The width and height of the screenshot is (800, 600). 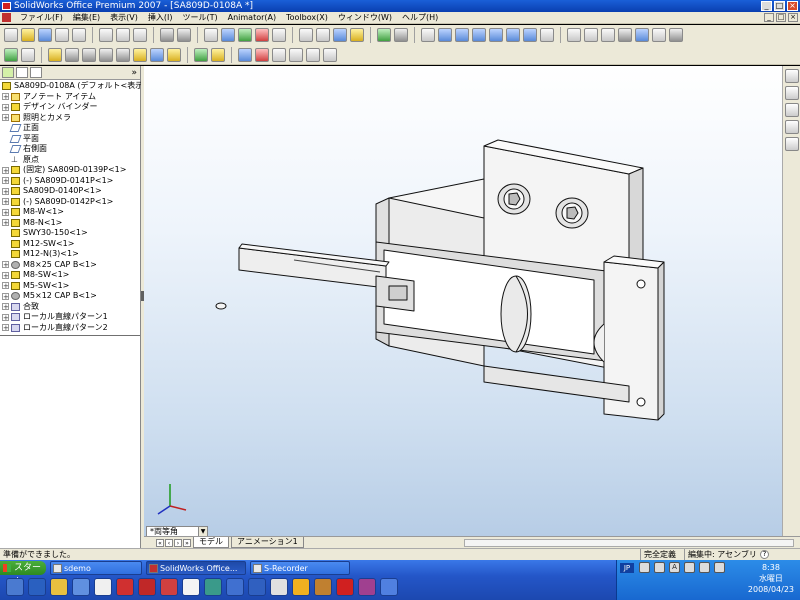 What do you see at coordinates (384, 35) in the screenshot?
I see `link-icon` at bounding box center [384, 35].